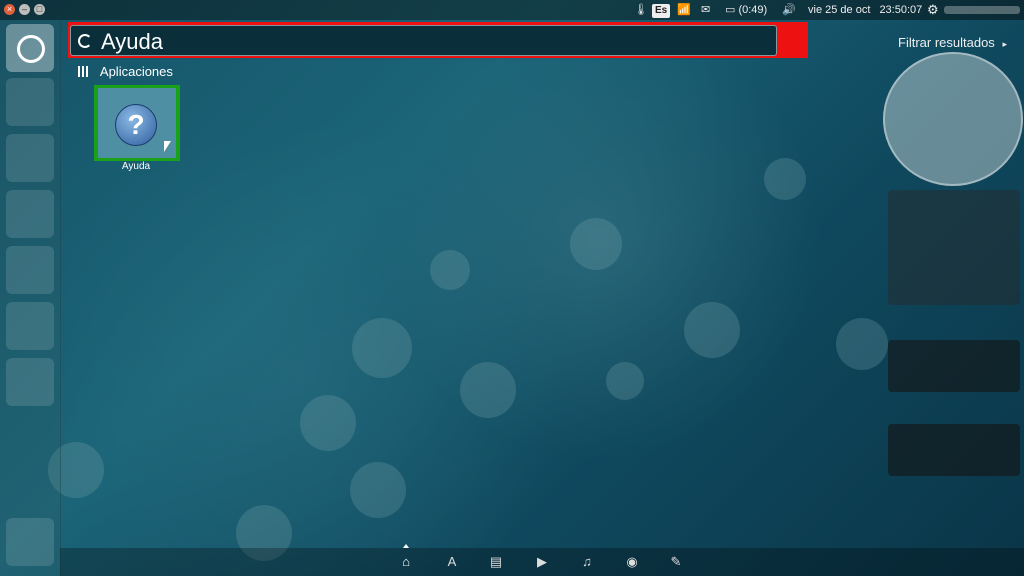 This screenshot has width=1024, height=576. What do you see at coordinates (954, 450) in the screenshot?
I see `cpu-graph-widget` at bounding box center [954, 450].